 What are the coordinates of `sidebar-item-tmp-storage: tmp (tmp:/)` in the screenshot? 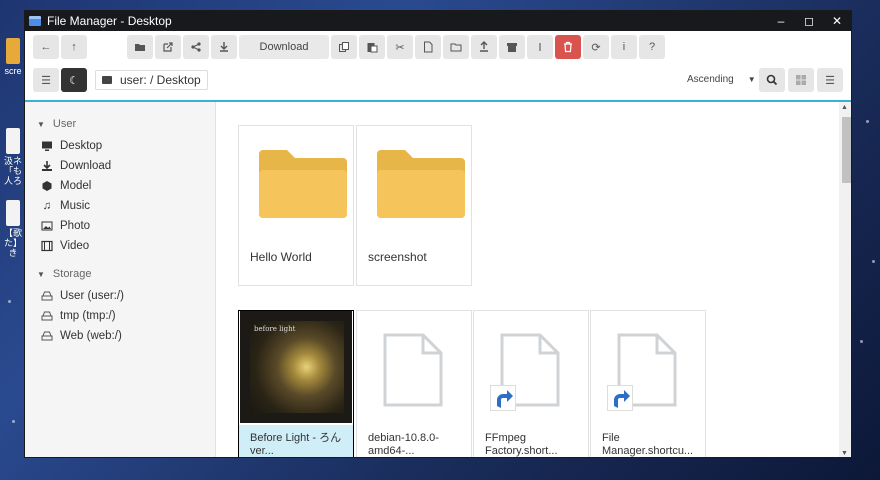 It's located at (120, 316).